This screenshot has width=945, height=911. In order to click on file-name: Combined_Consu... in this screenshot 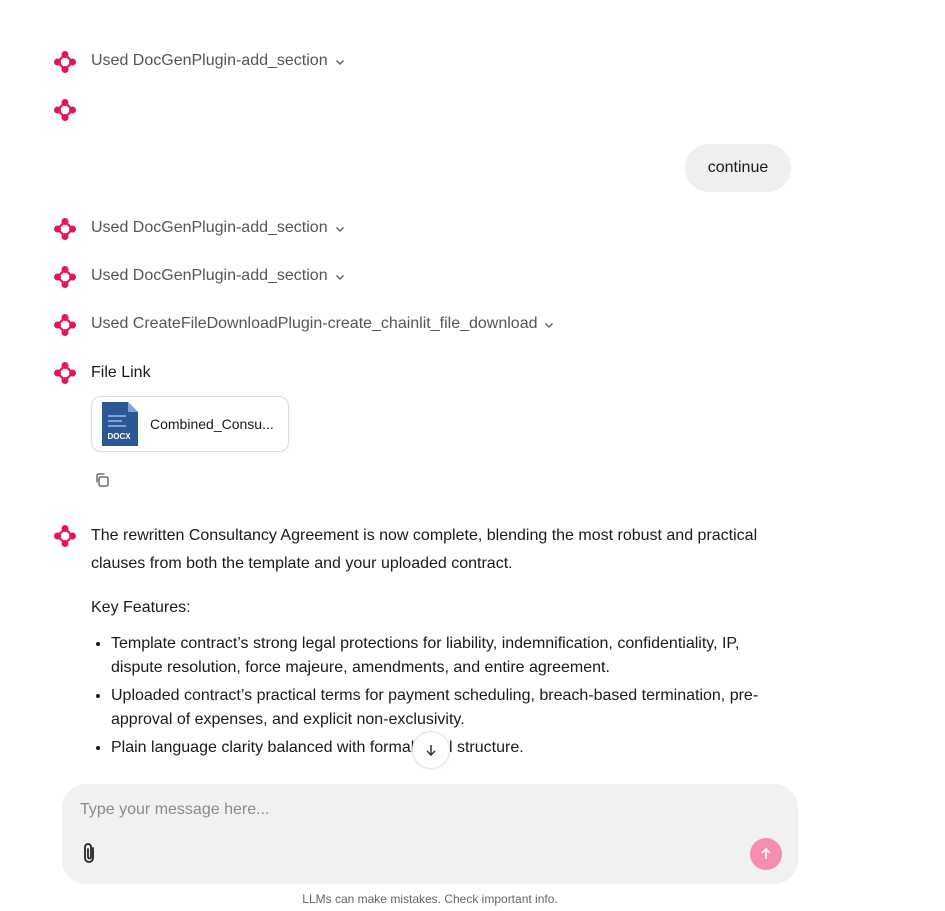, I will do `click(212, 424)`.